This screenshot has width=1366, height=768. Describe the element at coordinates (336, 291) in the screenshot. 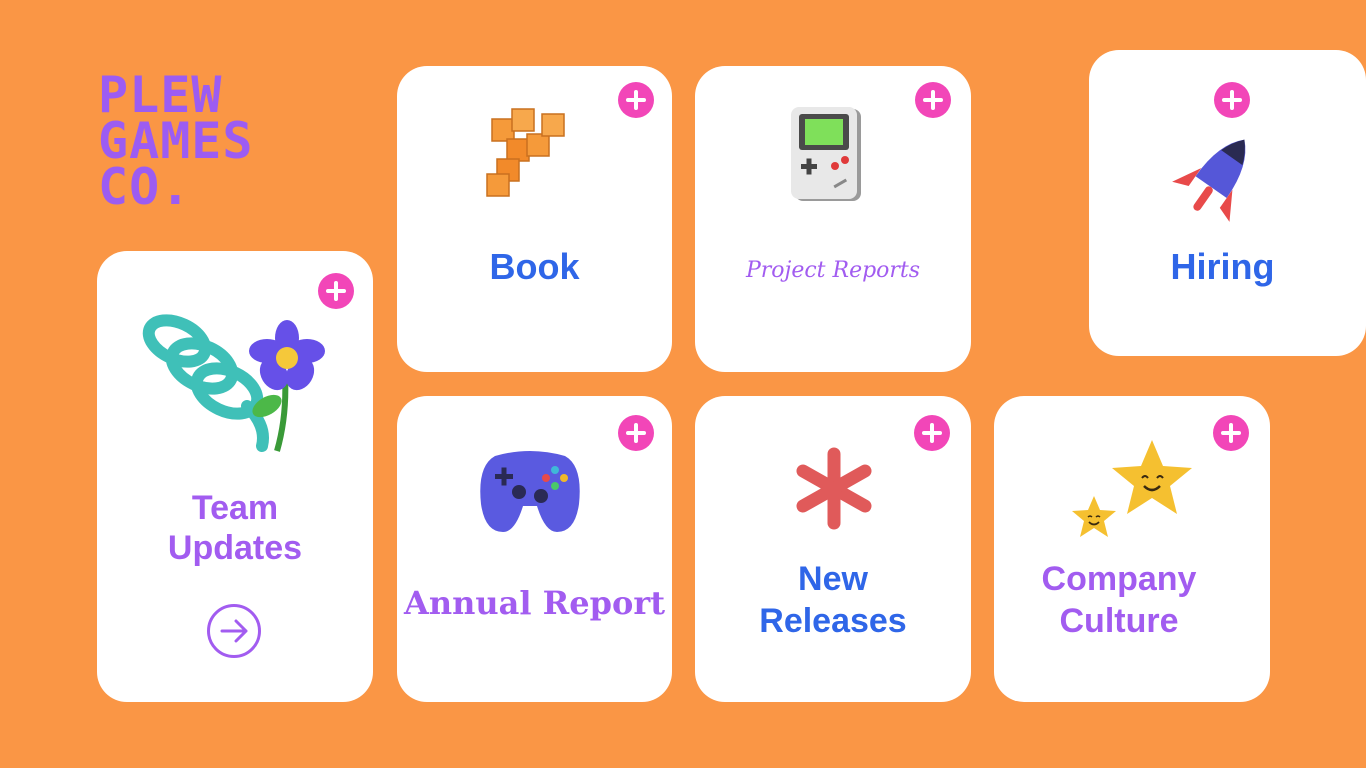

I see `add-team-updates-button` at that location.